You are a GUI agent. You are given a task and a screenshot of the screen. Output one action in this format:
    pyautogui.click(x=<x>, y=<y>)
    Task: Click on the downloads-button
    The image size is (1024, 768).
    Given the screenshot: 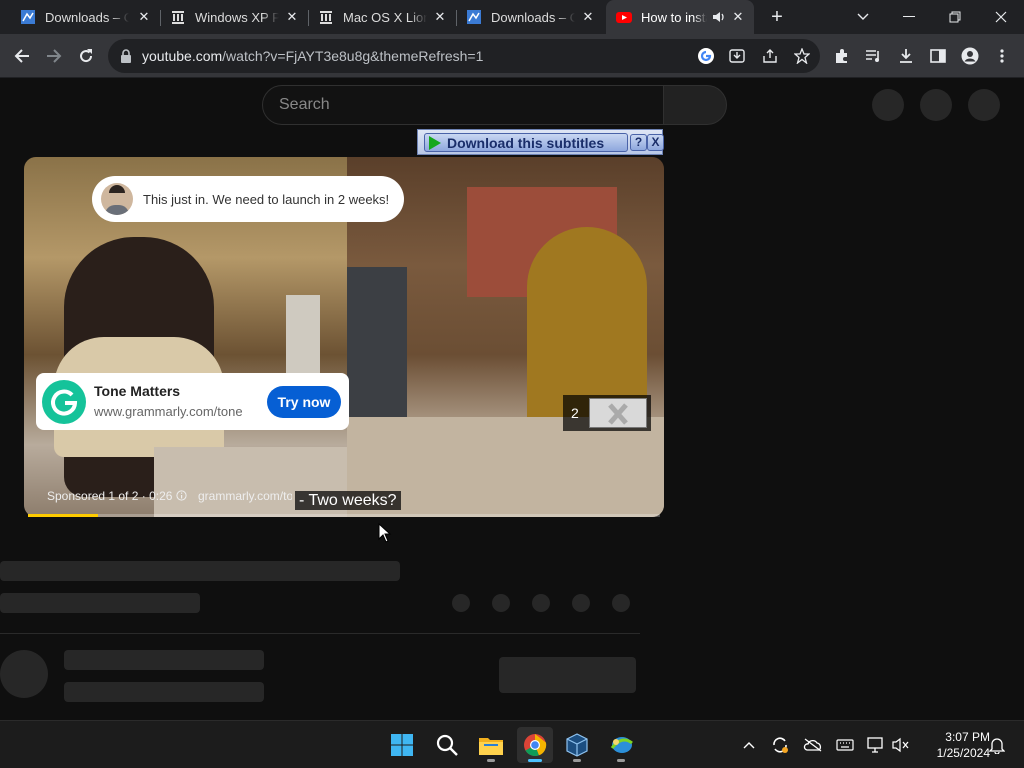 What is the action you would take?
    pyautogui.click(x=906, y=56)
    